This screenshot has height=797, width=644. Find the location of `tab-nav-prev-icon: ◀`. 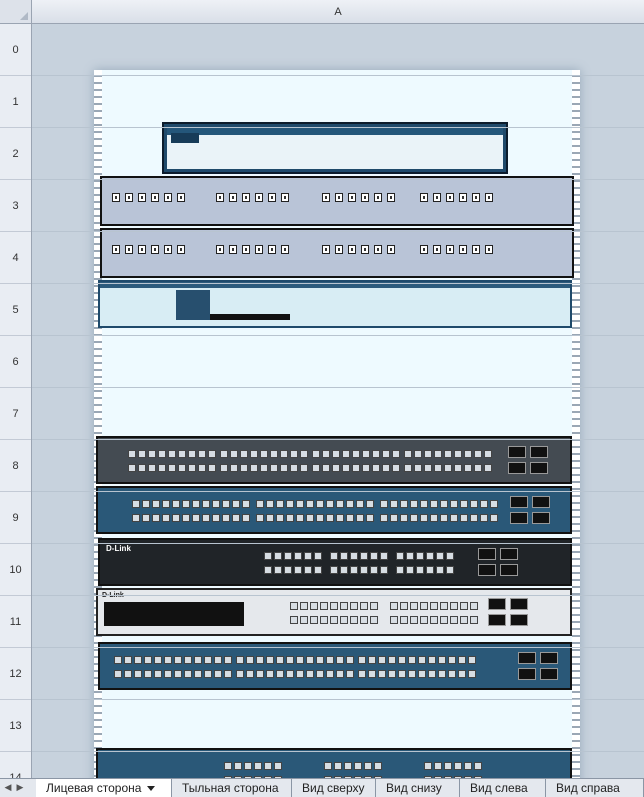

tab-nav-prev-icon: ◀ is located at coordinates (8, 787).